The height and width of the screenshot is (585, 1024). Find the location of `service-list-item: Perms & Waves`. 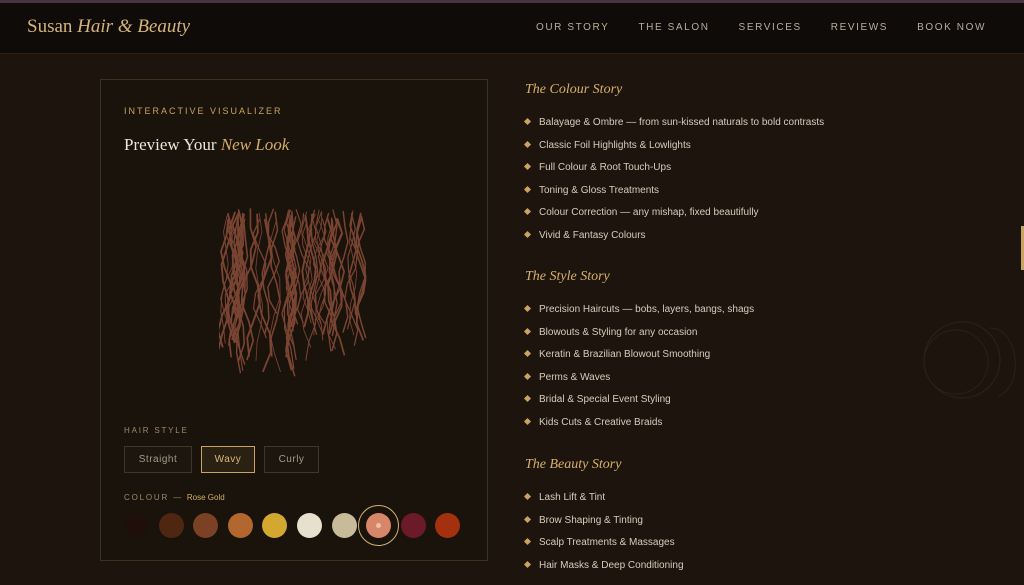

service-list-item: Perms & Waves is located at coordinates (567, 377).